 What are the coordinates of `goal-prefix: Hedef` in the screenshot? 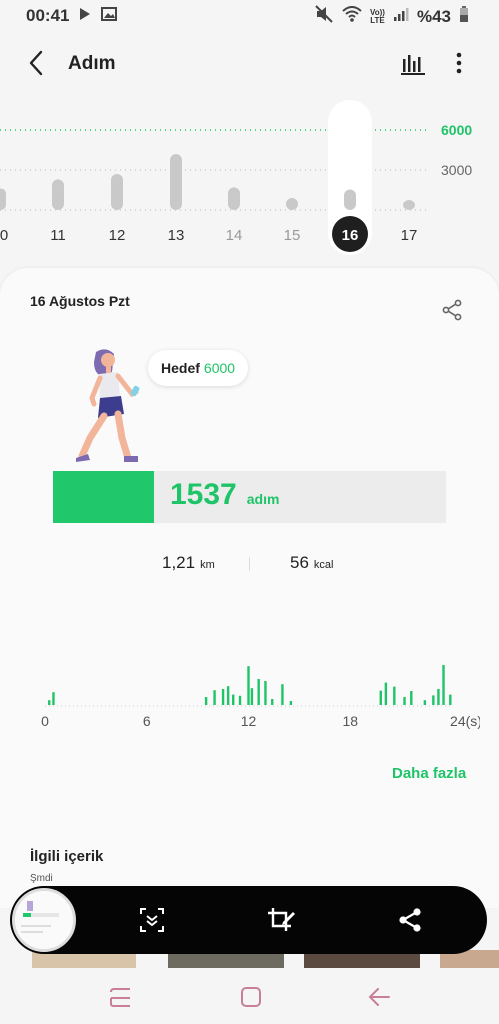 It's located at (180, 368).